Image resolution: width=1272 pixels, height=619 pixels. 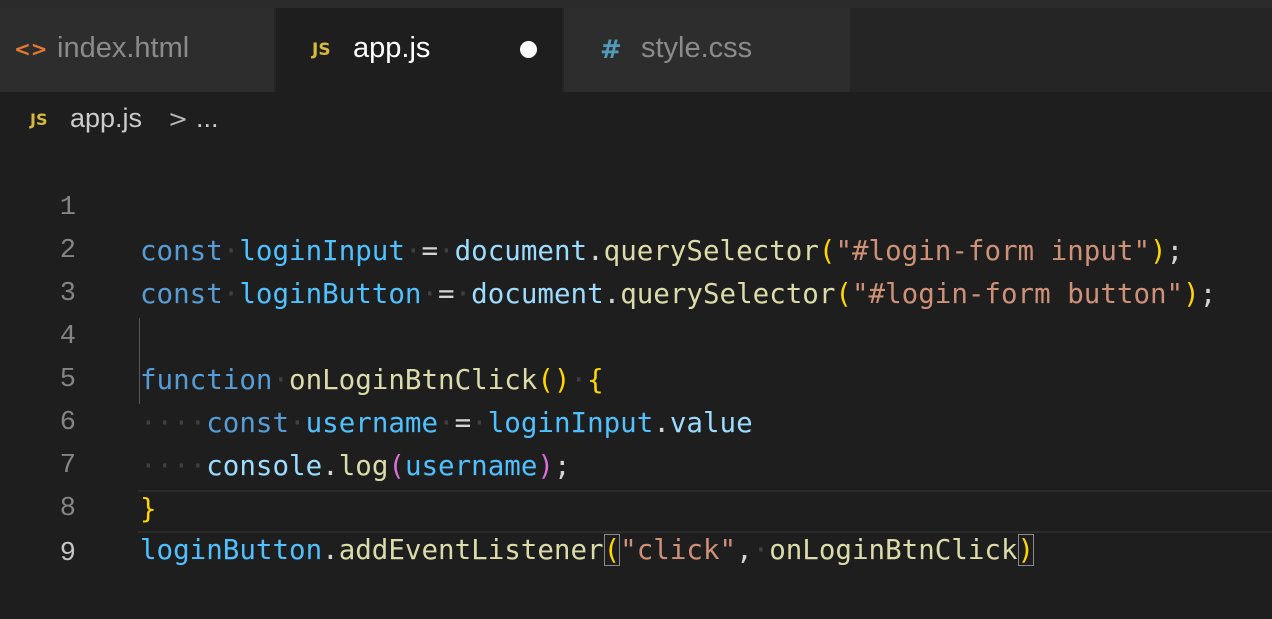 I want to click on html-file-icon: <>, so click(x=31, y=49).